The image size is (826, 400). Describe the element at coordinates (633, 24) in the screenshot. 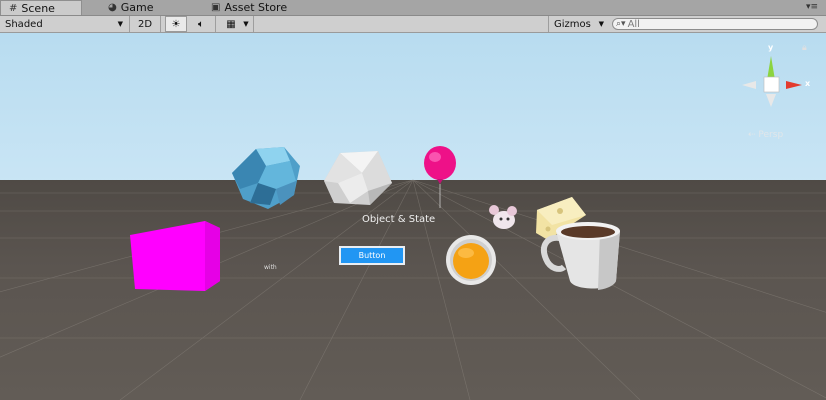

I see `search-placeholder: All` at that location.